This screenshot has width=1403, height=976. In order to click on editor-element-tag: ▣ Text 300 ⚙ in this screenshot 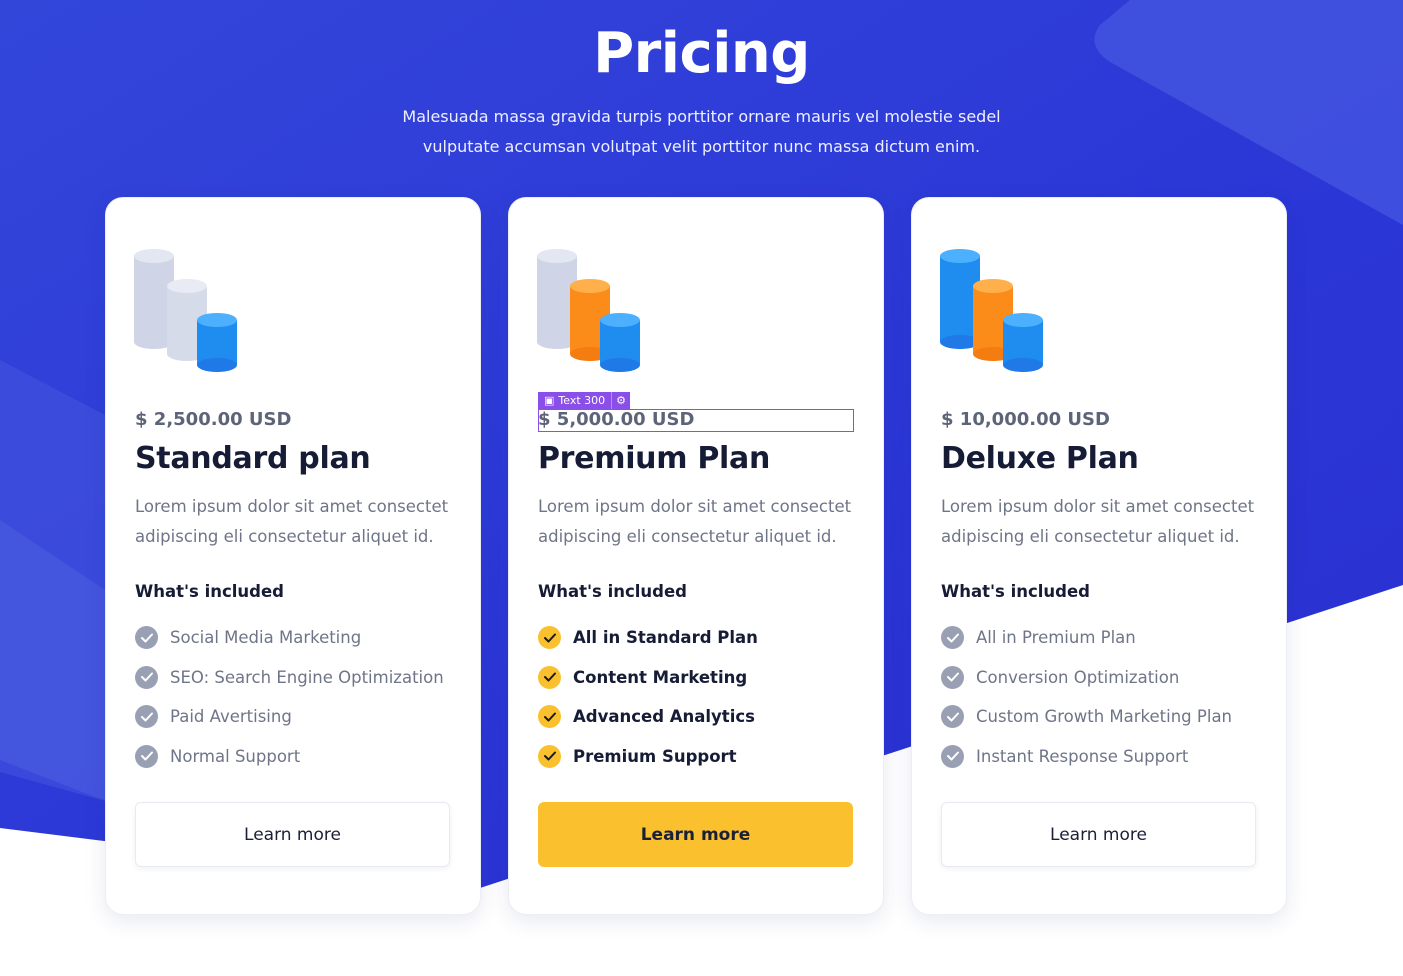, I will do `click(584, 400)`.